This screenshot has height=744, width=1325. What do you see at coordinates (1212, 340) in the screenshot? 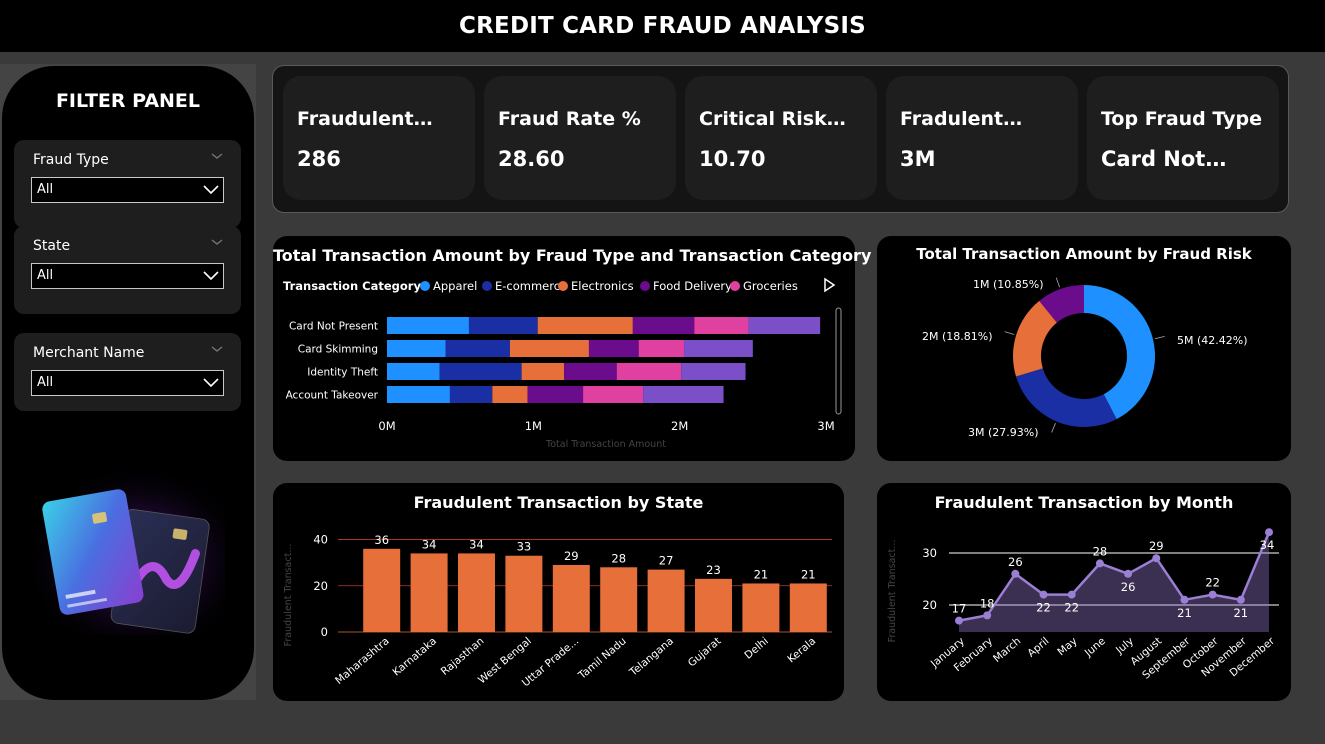
I see `donut-data-label: 5M (42.42%)` at bounding box center [1212, 340].